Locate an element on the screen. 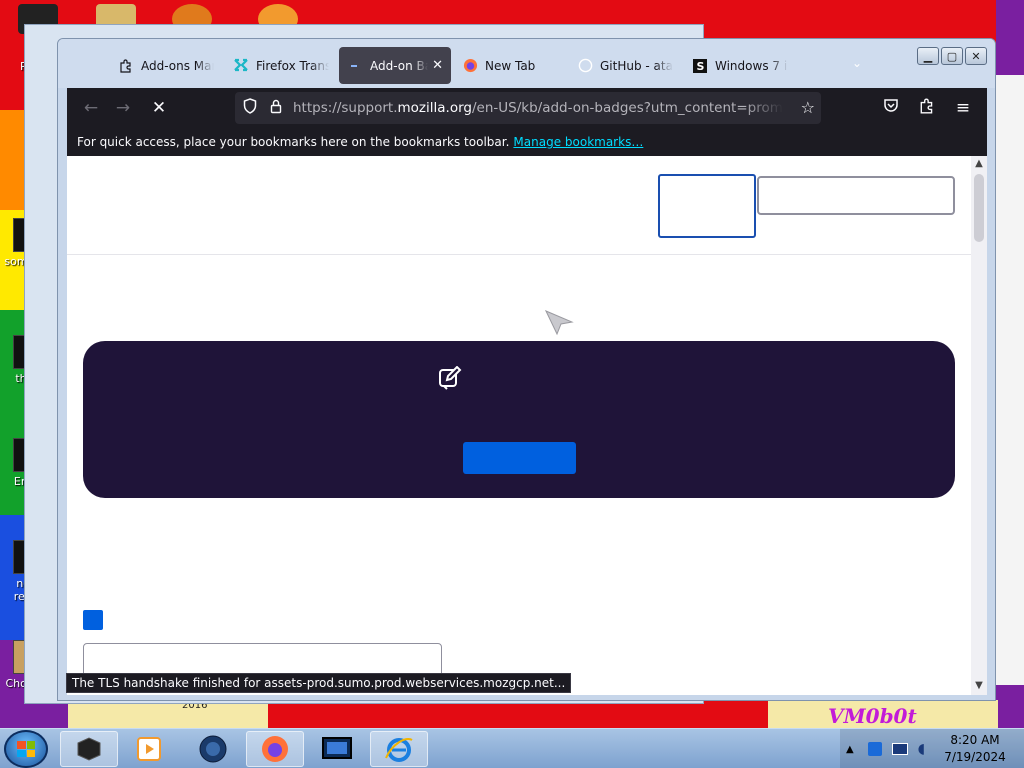  close-window-button: ✕ is located at coordinates (976, 56).